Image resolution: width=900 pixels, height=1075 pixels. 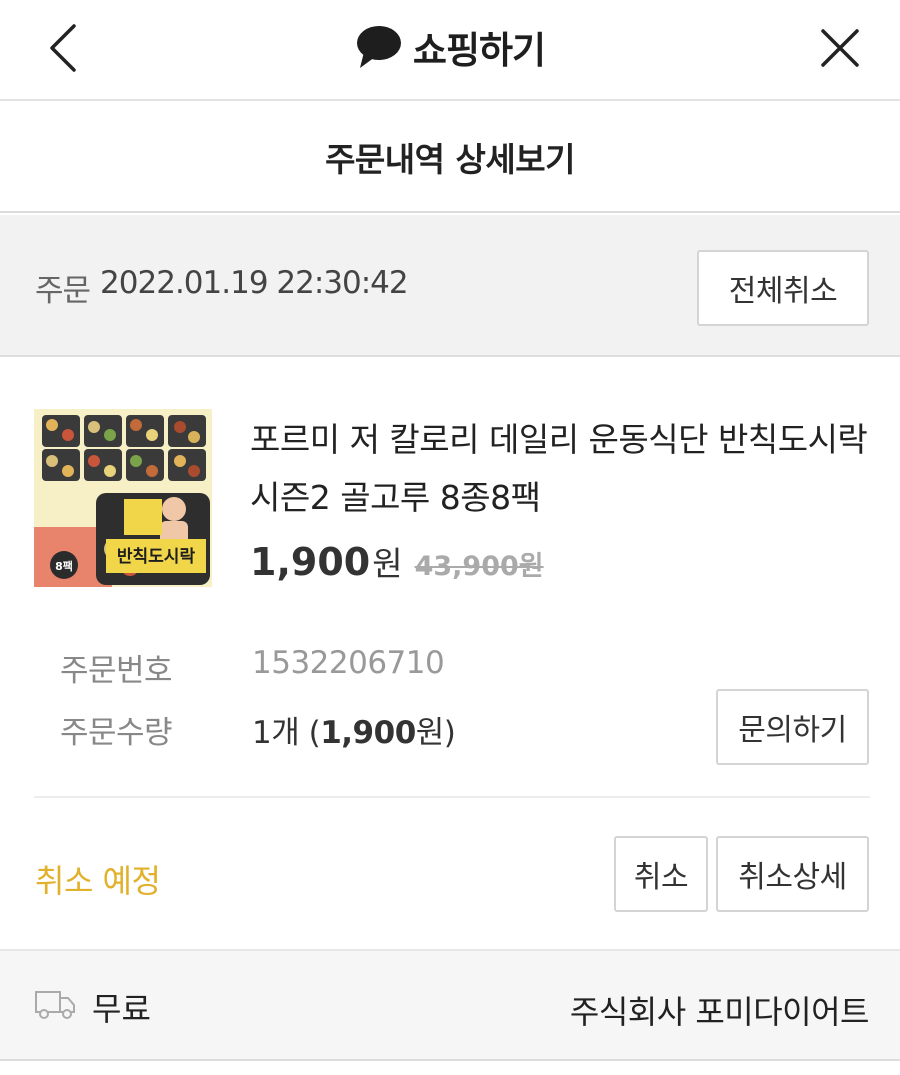 What do you see at coordinates (348, 663) in the screenshot?
I see `order-number-value: 1532206710` at bounding box center [348, 663].